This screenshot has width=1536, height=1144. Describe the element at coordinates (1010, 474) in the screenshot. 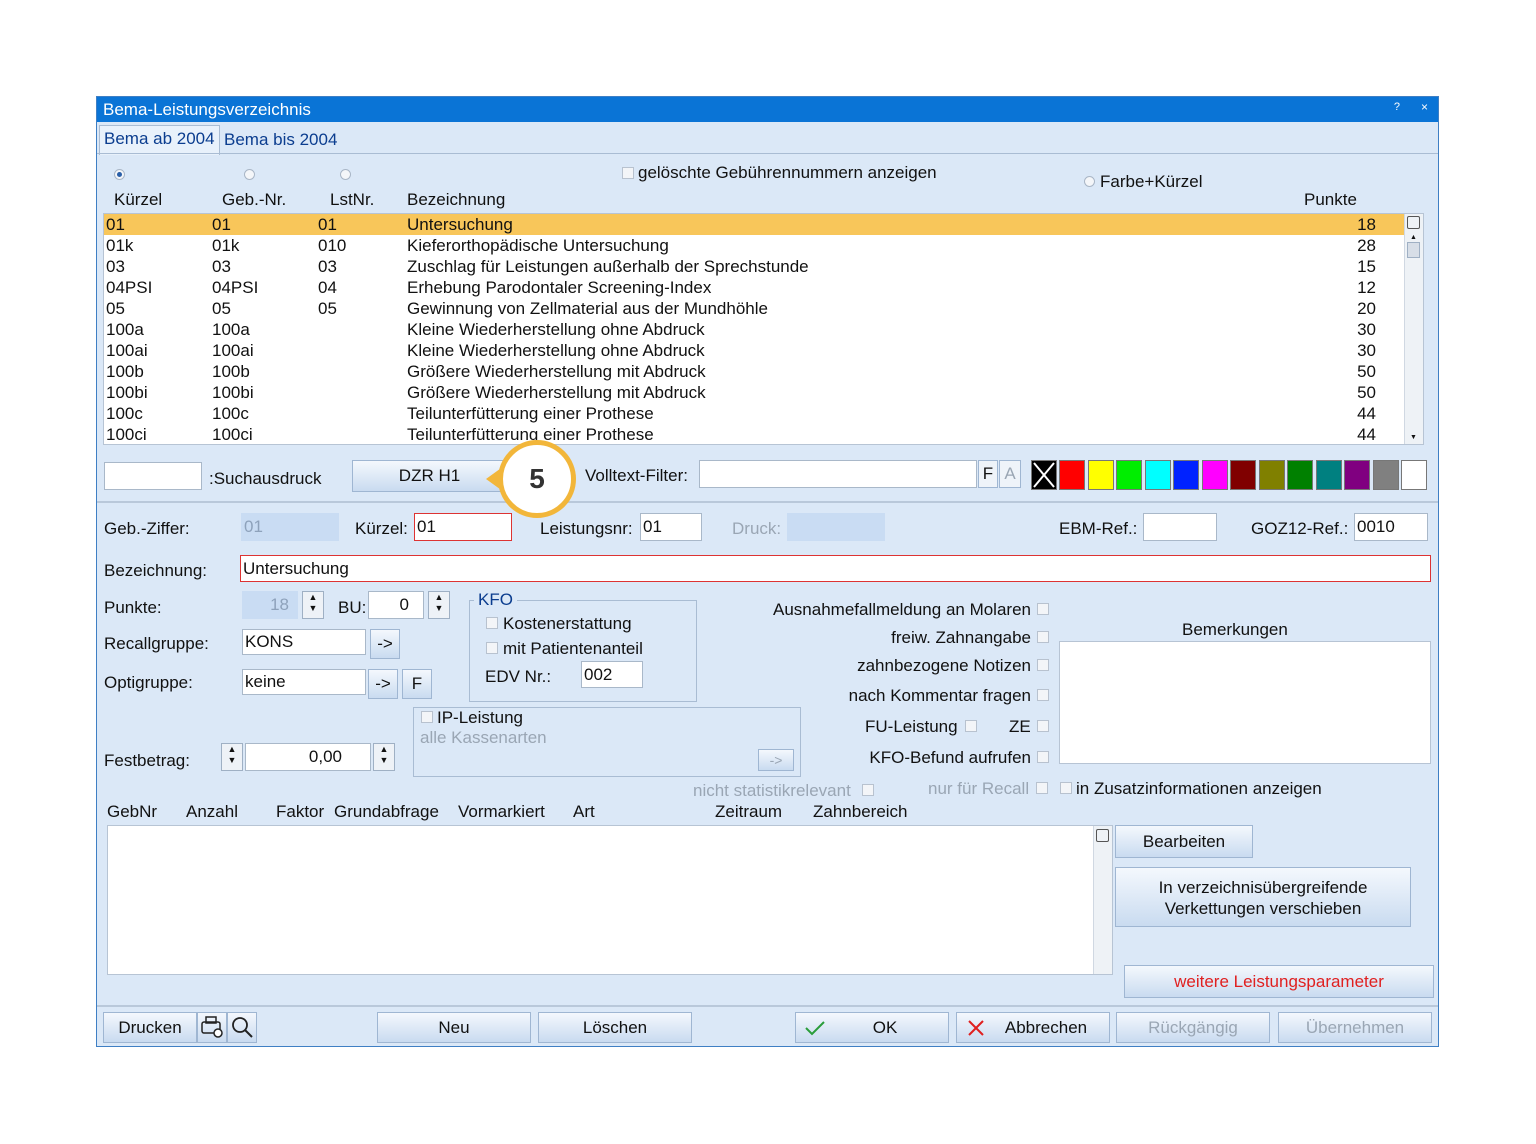

I see `volltext-a-button: A` at that location.